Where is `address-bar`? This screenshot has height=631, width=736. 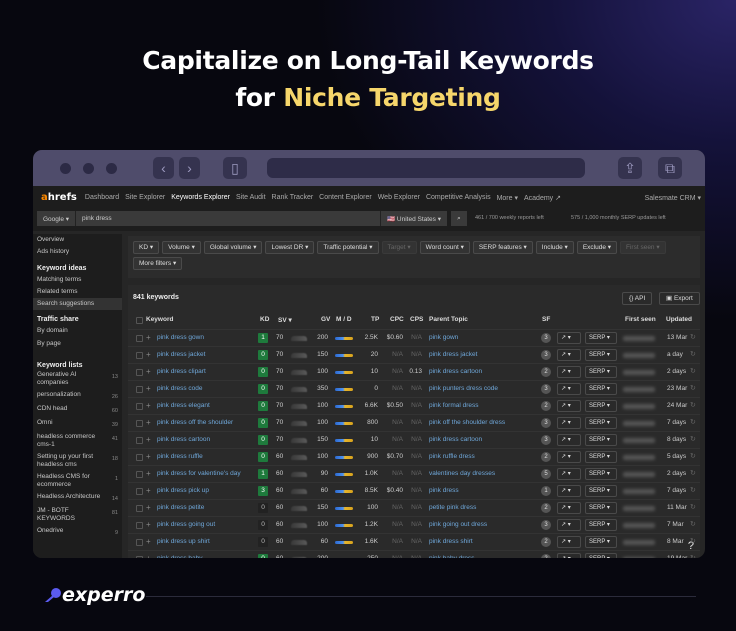 address-bar is located at coordinates (426, 168).